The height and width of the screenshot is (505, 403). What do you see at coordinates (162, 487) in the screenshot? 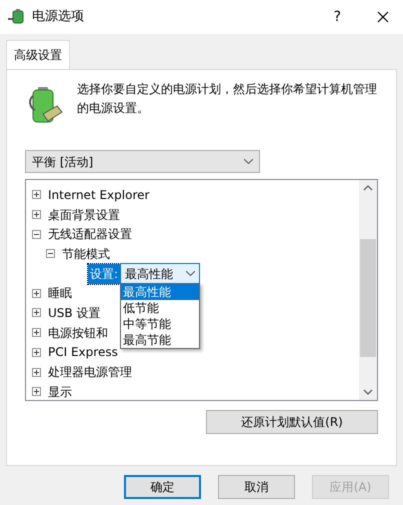
I see `dialog-button: 确定` at bounding box center [162, 487].